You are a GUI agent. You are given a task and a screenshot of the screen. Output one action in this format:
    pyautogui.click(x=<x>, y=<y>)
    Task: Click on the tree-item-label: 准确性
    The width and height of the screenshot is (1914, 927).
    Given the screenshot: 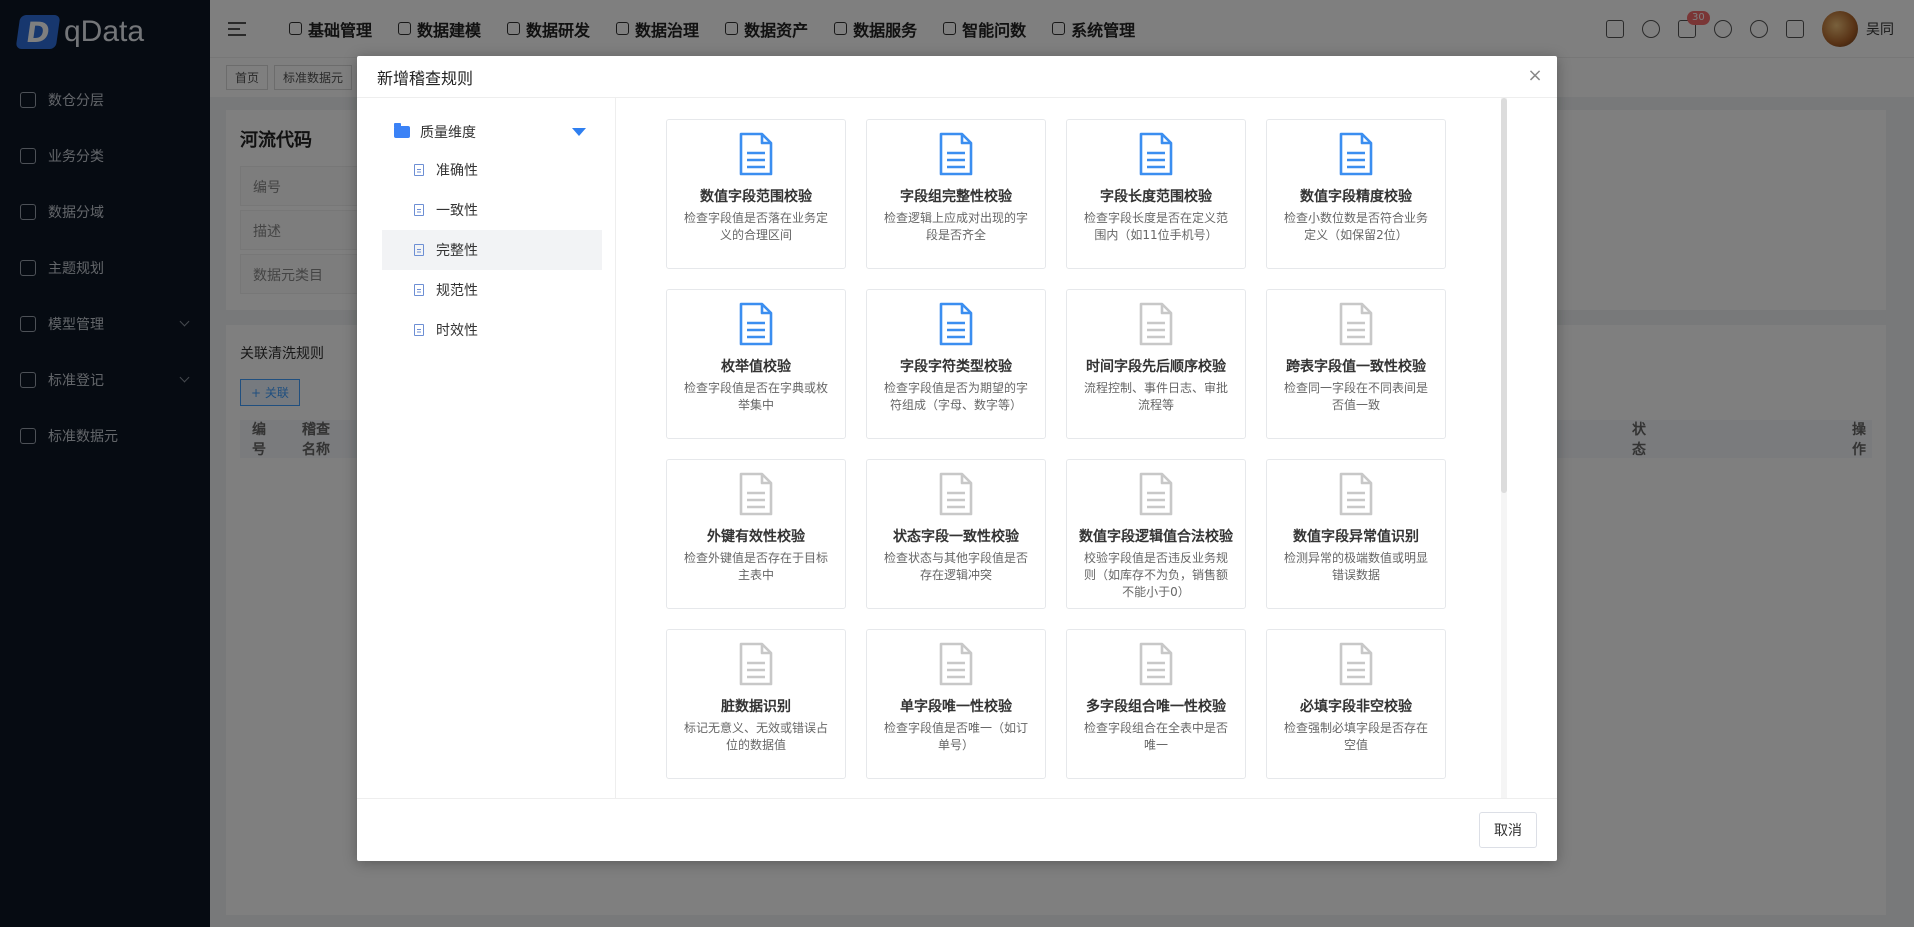 What is the action you would take?
    pyautogui.click(x=457, y=171)
    